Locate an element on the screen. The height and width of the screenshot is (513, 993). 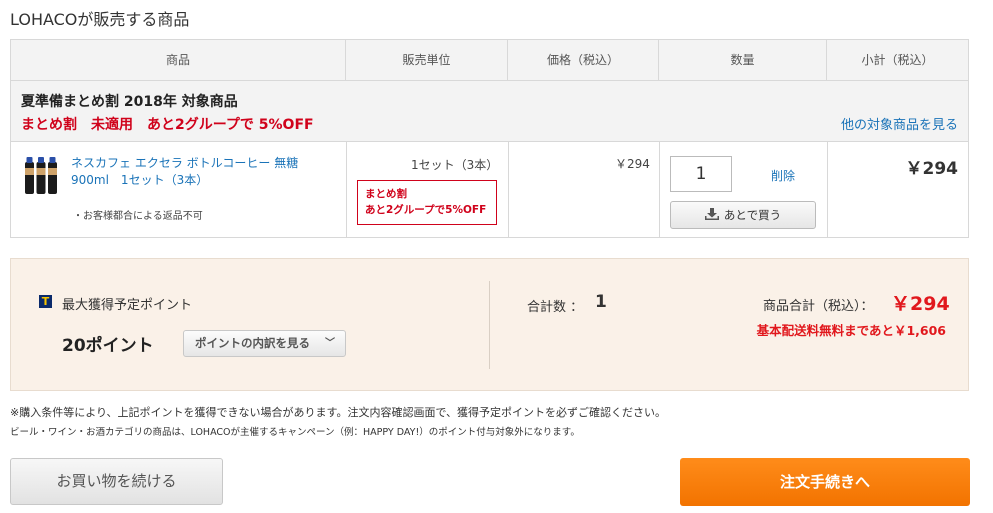
chevron-down-icon: ﹀ is located at coordinates (330, 343).